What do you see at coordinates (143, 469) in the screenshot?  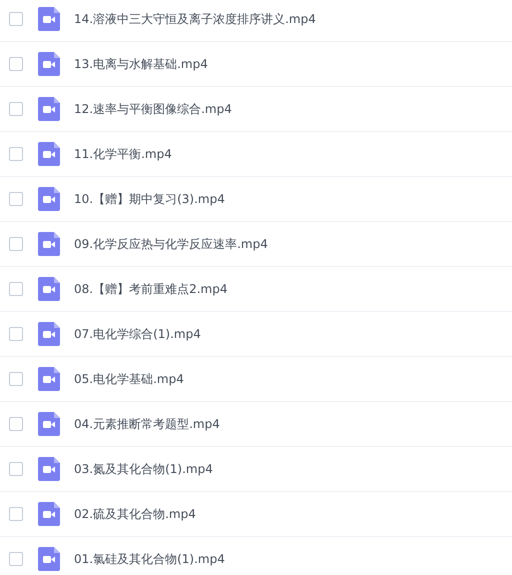 I see `file-name: 03.氮及其化合物(1).mp4` at bounding box center [143, 469].